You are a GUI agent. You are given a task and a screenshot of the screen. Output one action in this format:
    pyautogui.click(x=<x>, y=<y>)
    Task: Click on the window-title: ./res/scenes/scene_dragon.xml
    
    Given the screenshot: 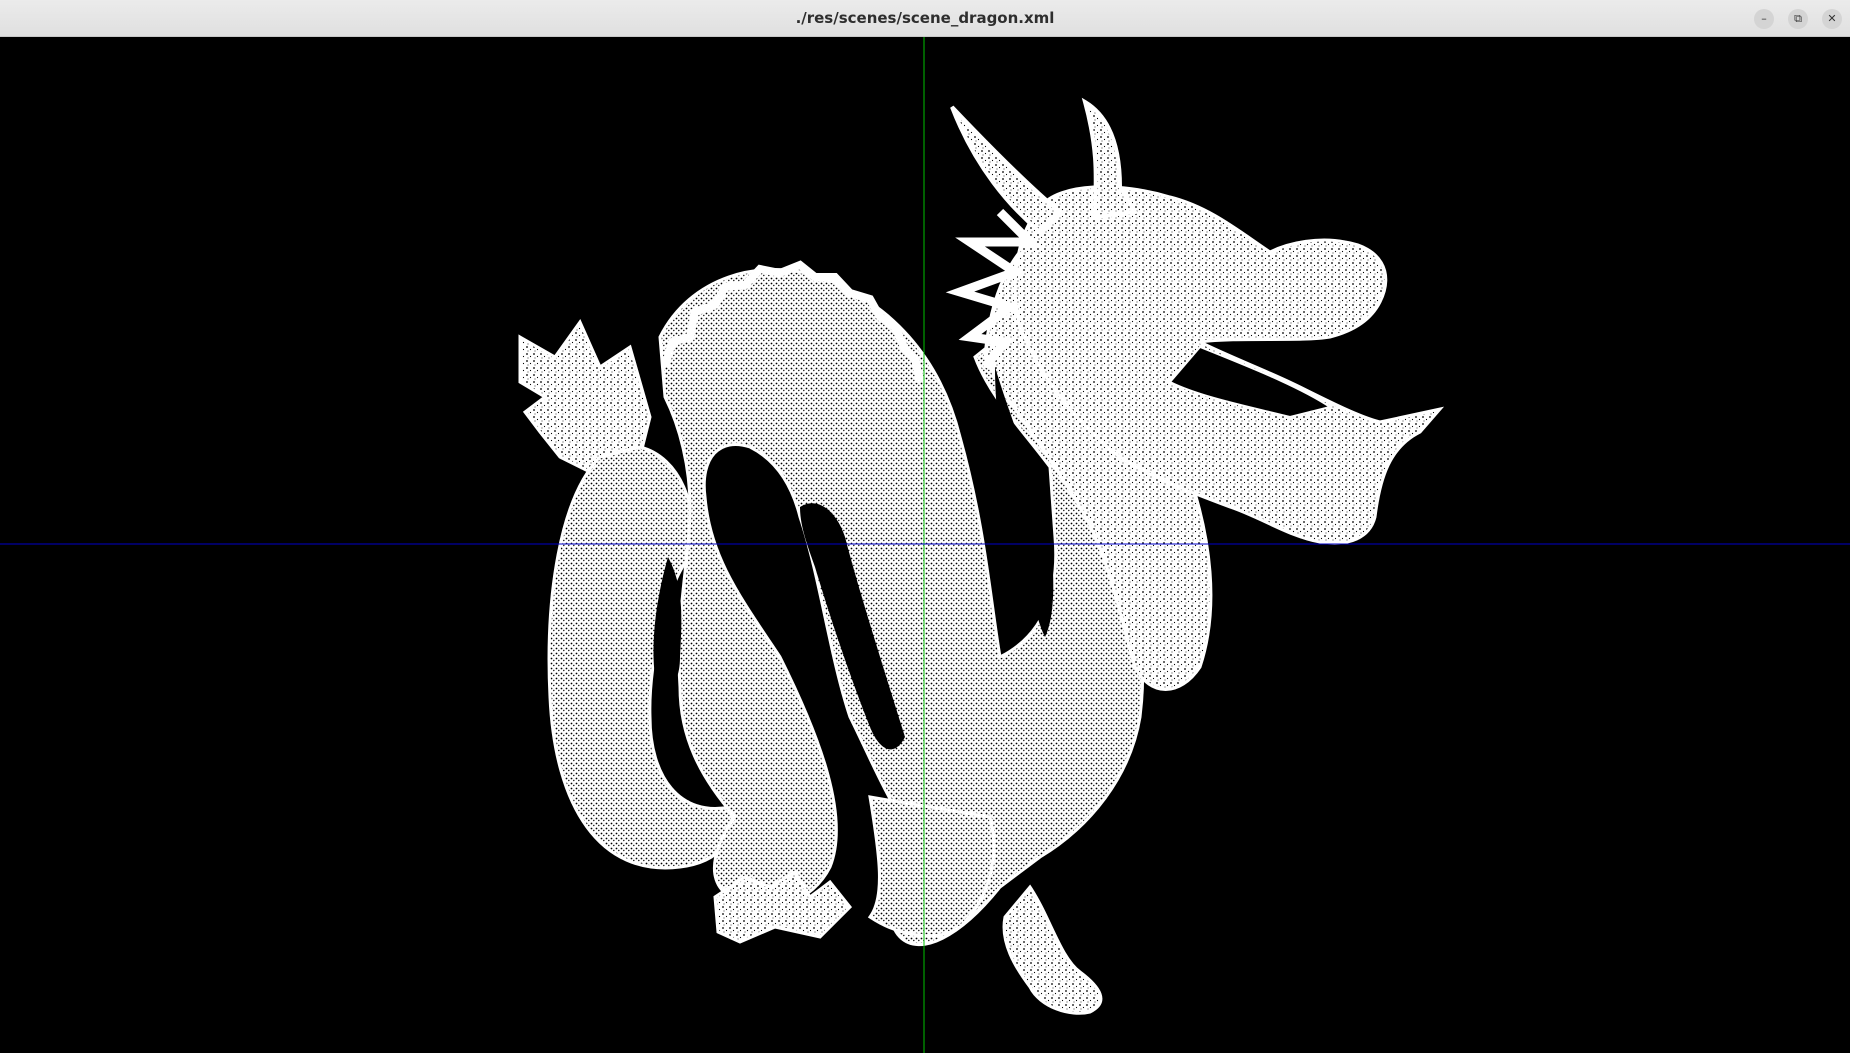 What is the action you would take?
    pyautogui.click(x=925, y=18)
    